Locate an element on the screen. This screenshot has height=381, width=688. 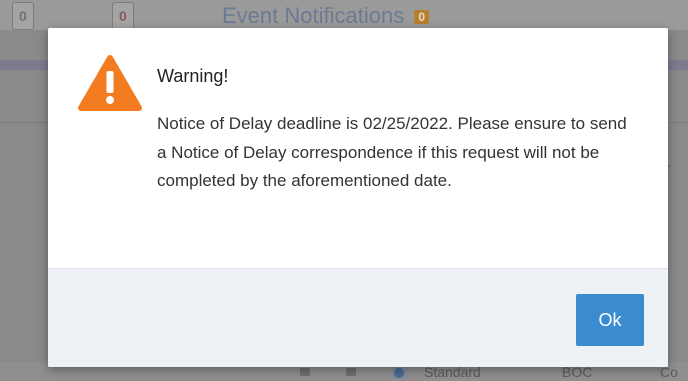
background-header-title-text: Event Notifications is located at coordinates (313, 15).